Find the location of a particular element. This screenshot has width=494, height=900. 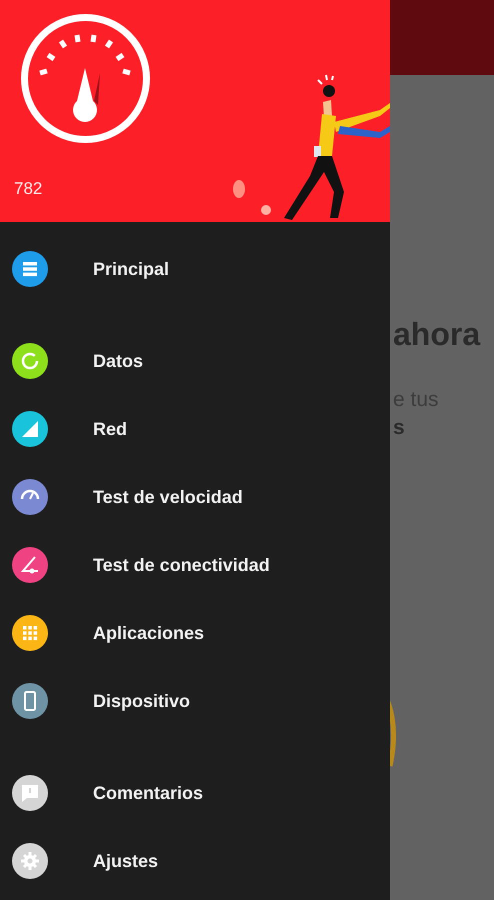

menu-item: Aplicaciones is located at coordinates (195, 633).